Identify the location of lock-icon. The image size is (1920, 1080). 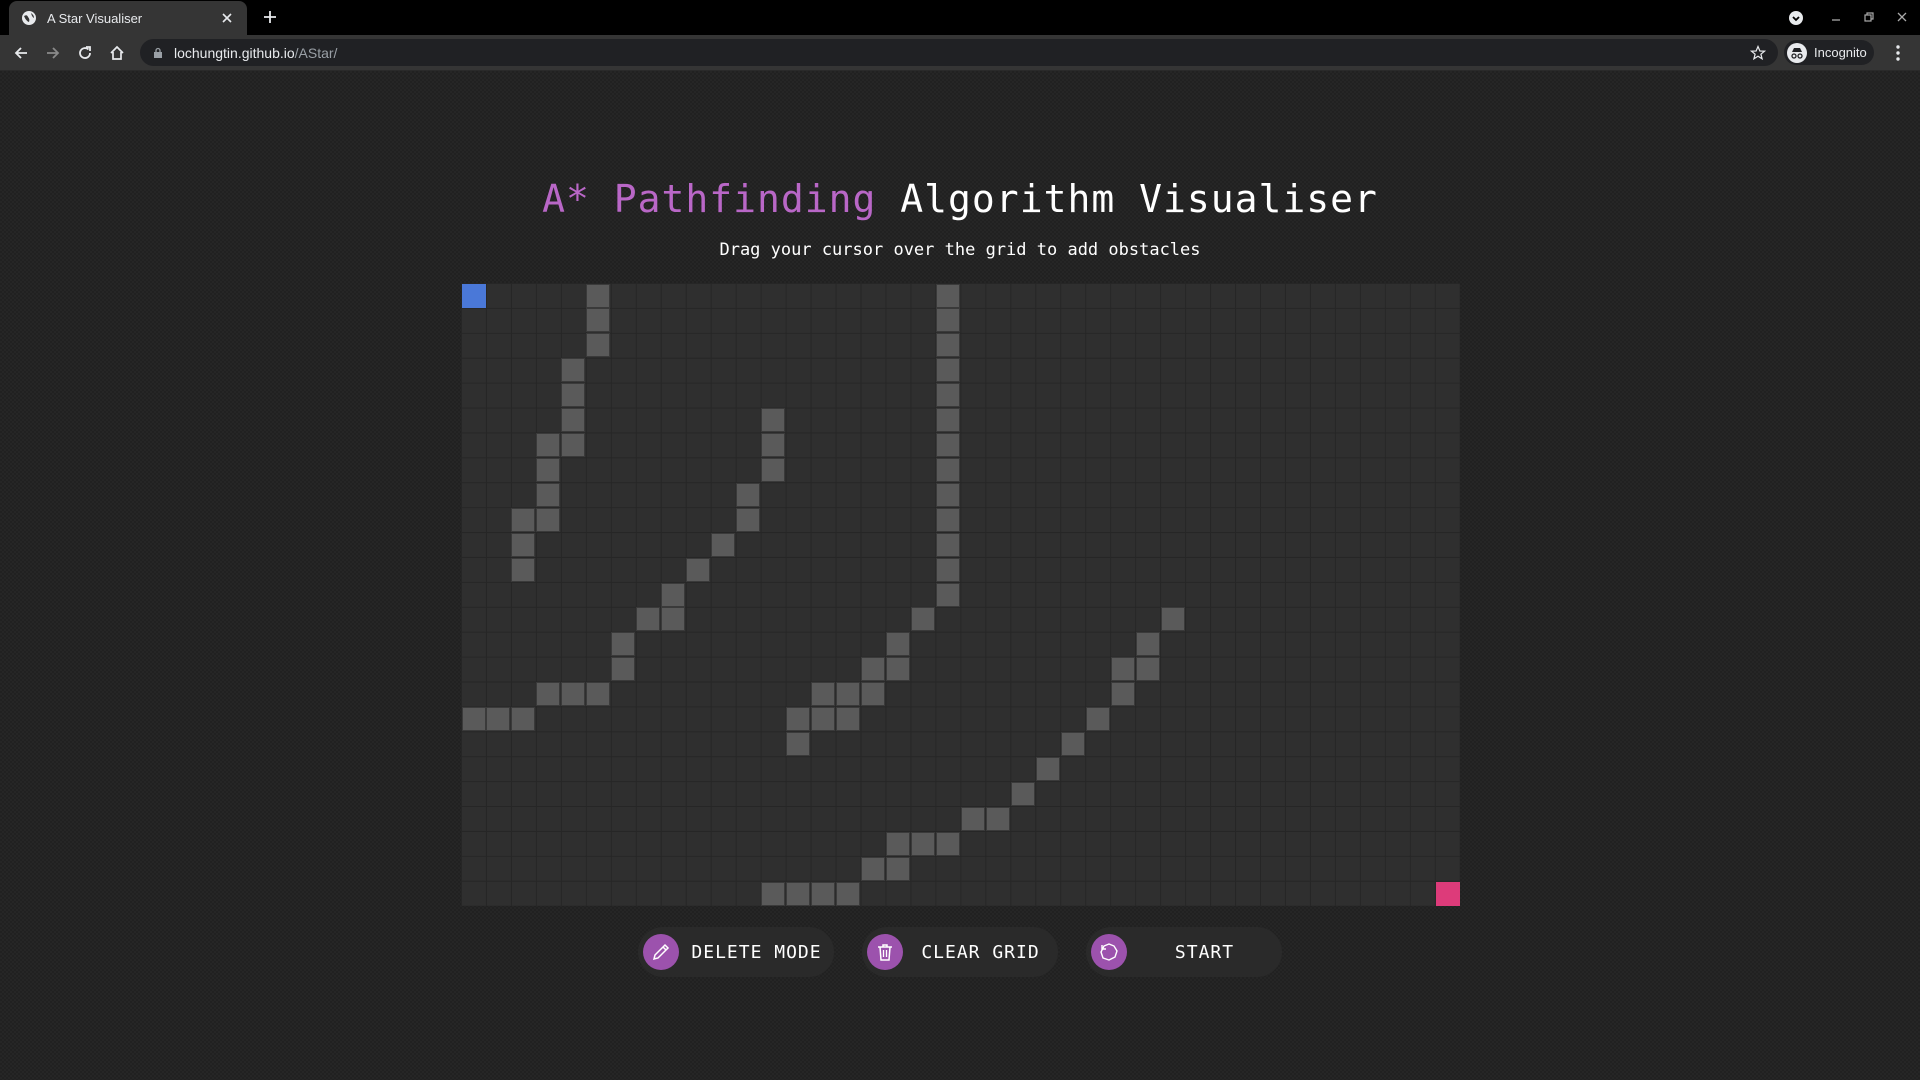
(158, 53).